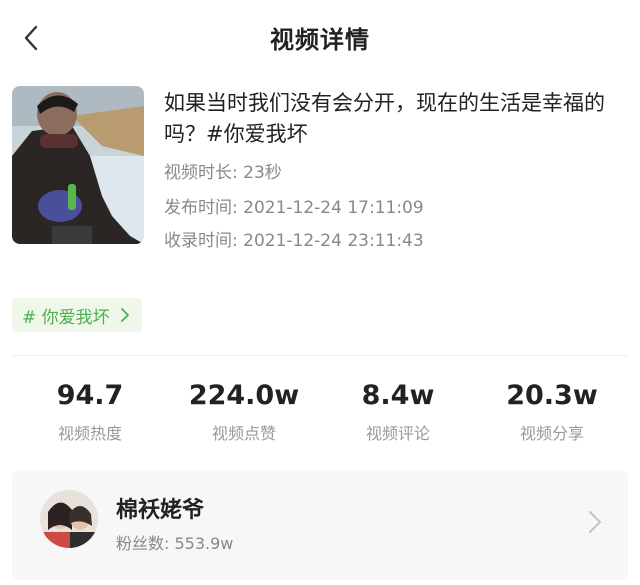 This screenshot has height=585, width=640. Describe the element at coordinates (204, 543) in the screenshot. I see `follower-value: 553.9w` at that location.